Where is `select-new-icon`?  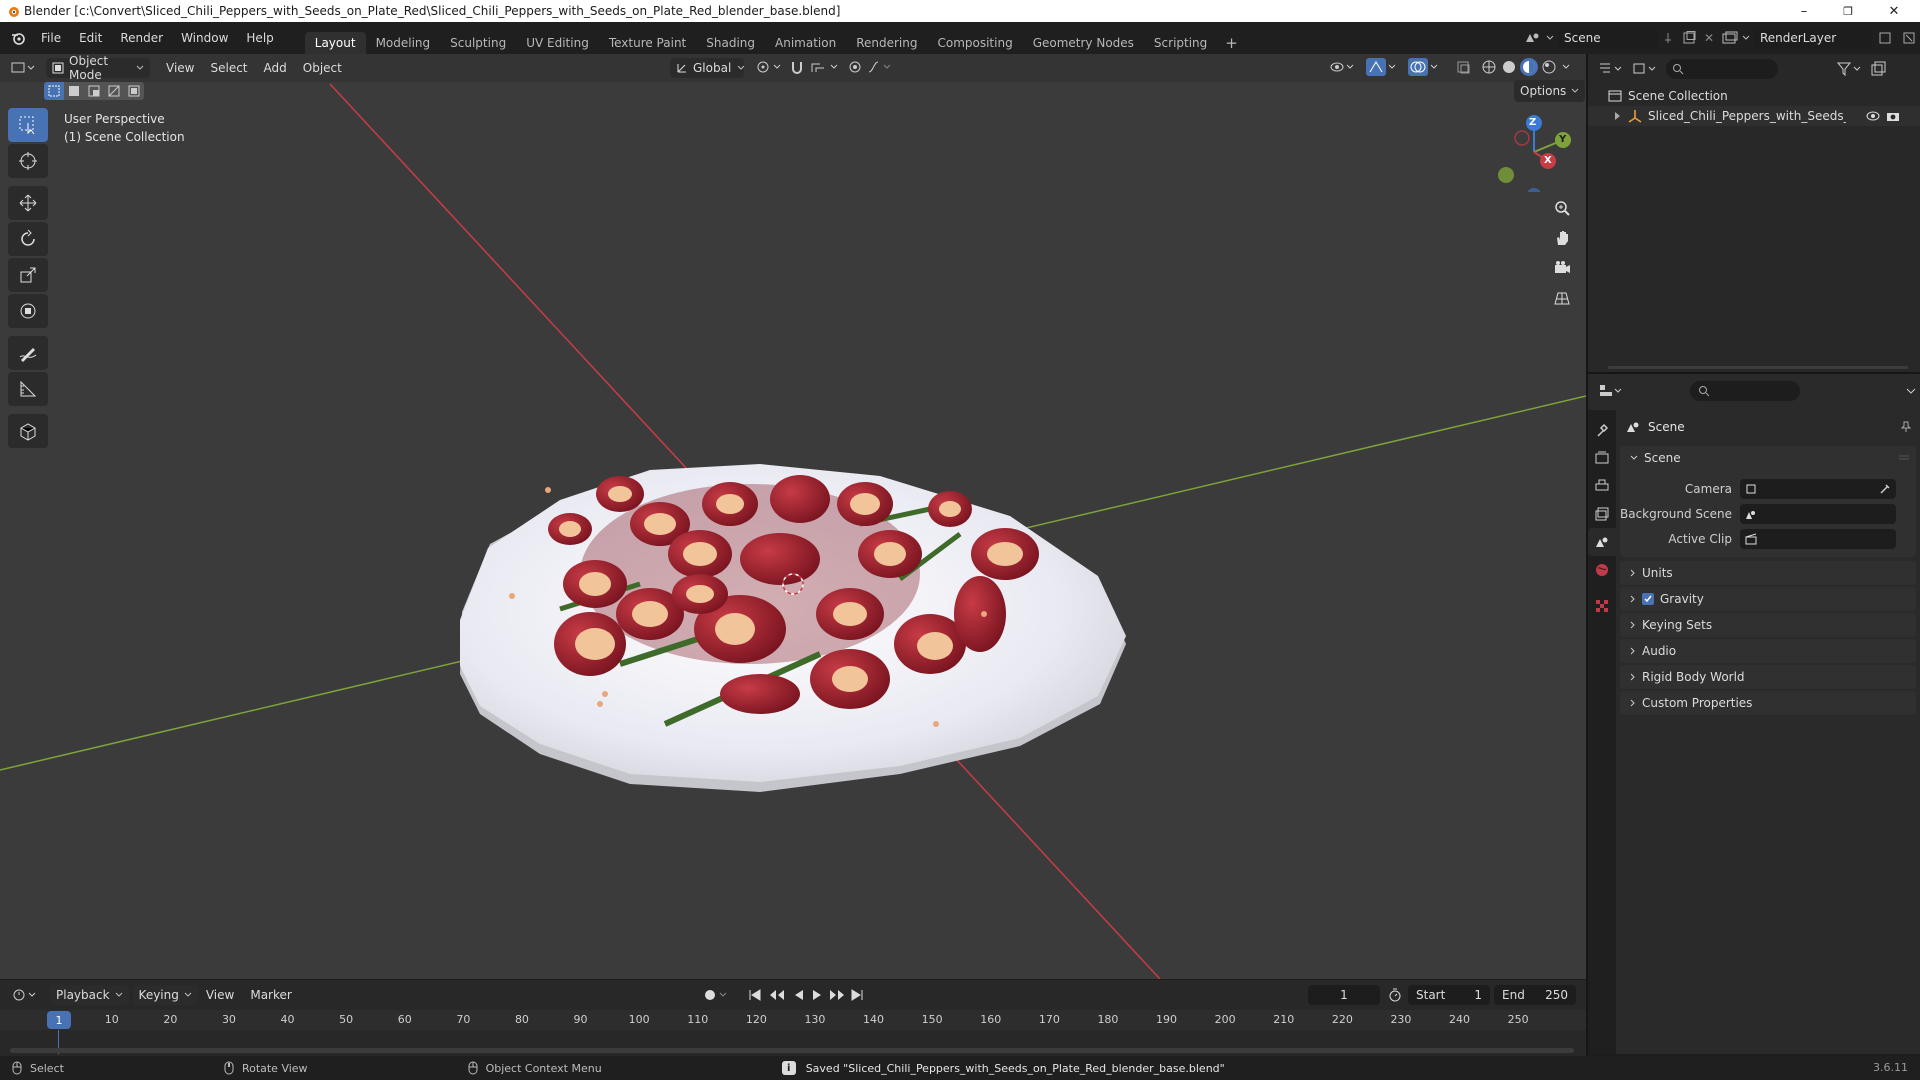 select-new-icon is located at coordinates (54, 91).